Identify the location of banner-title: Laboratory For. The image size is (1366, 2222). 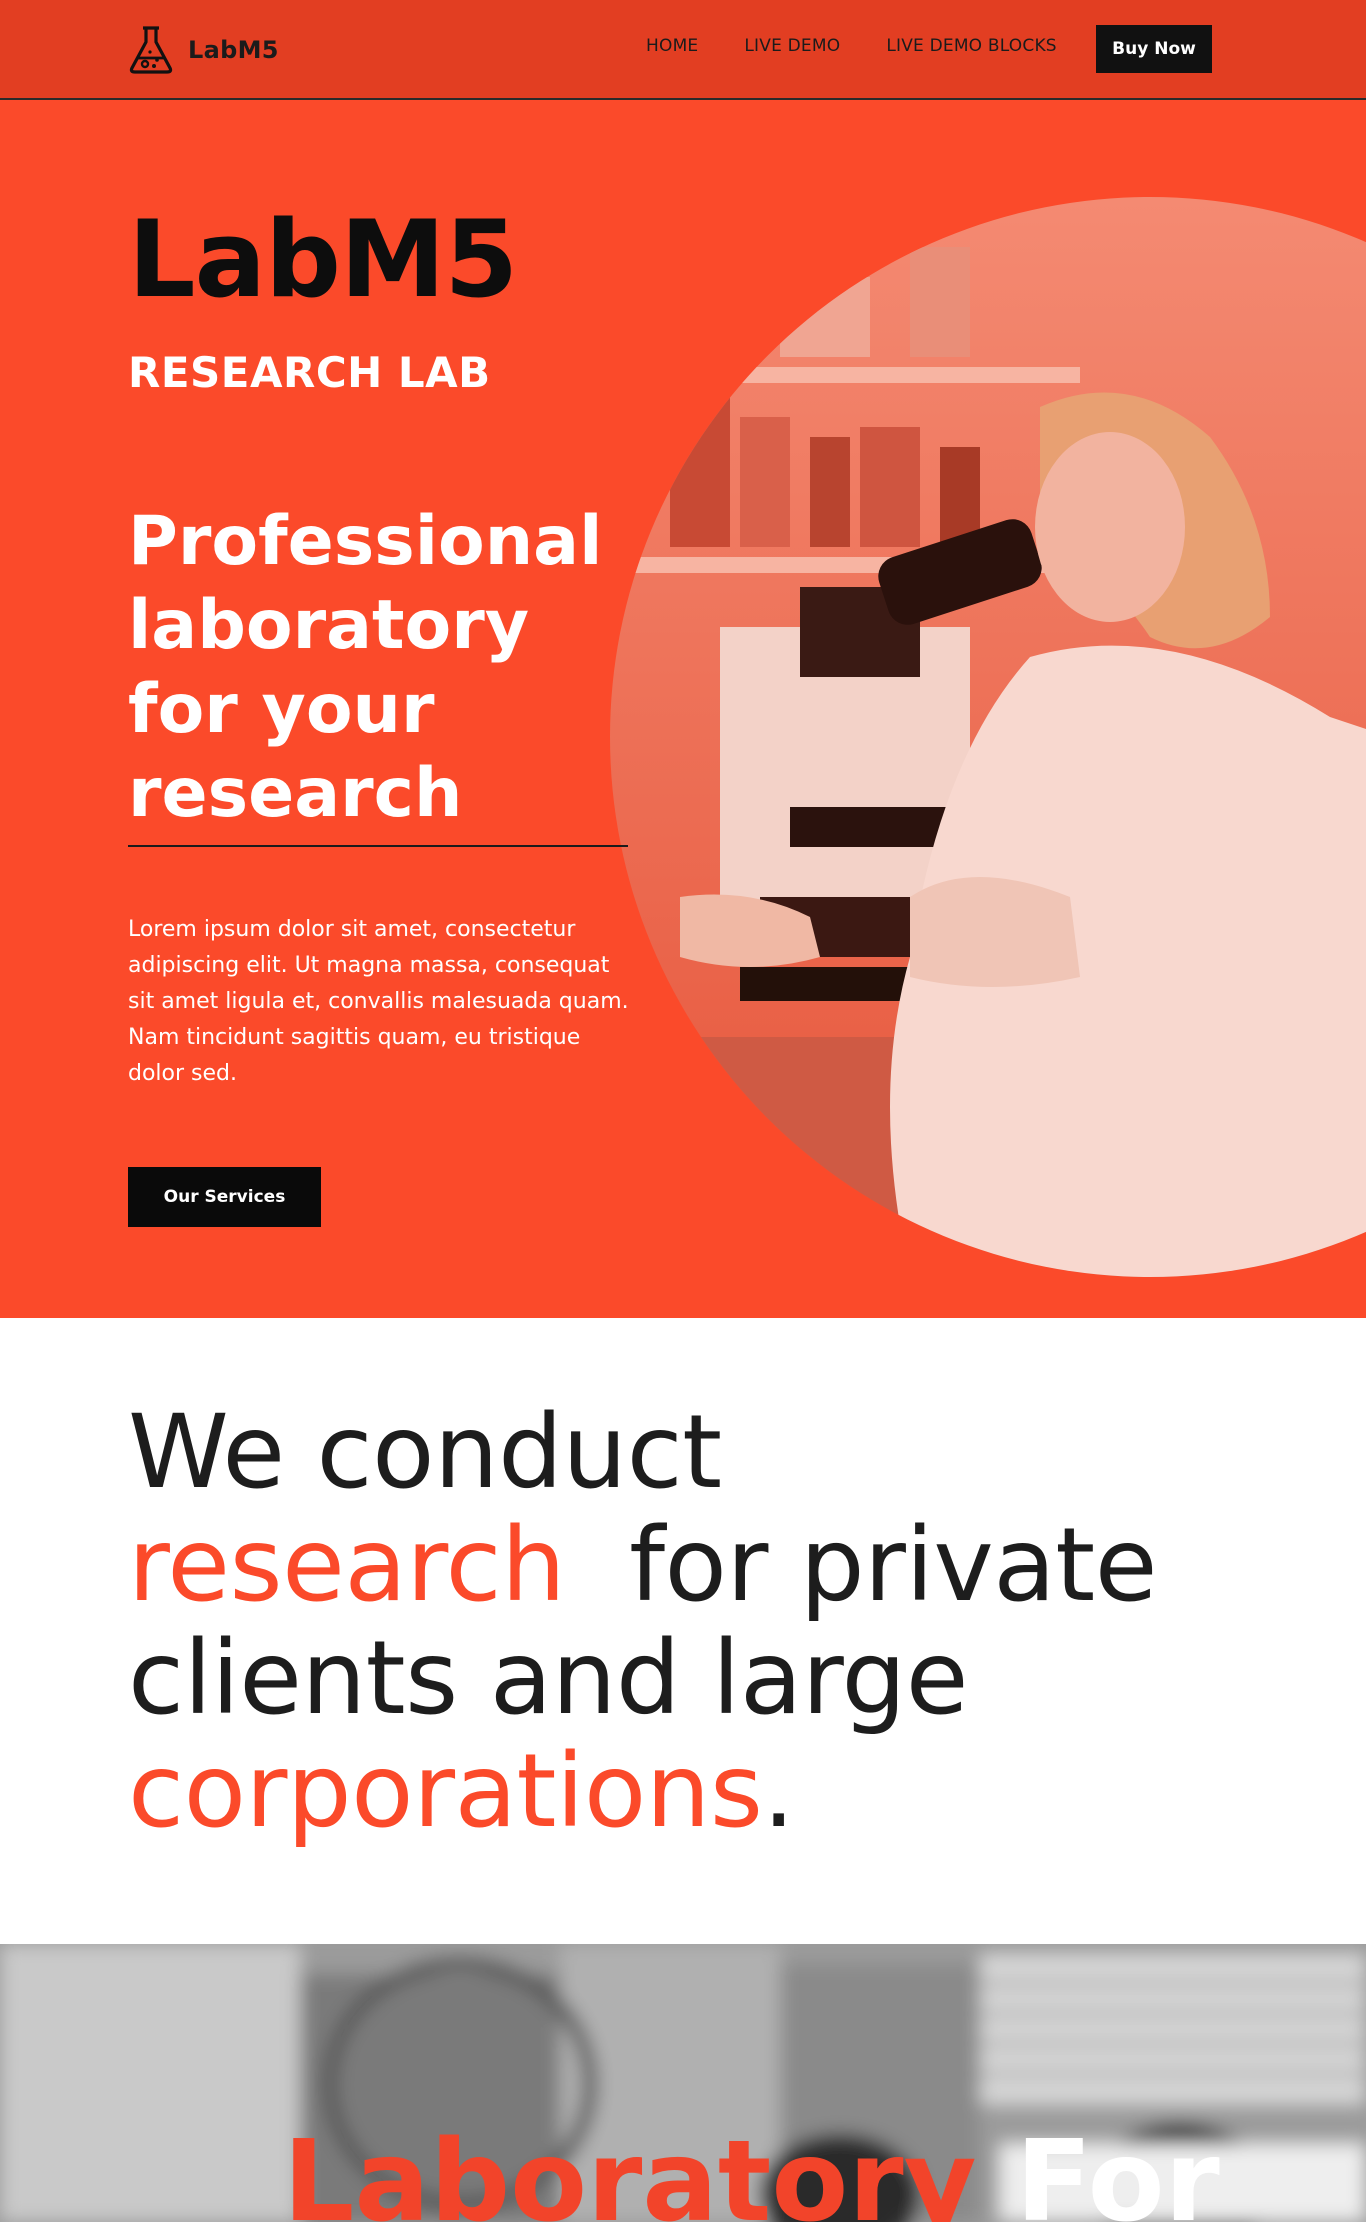
(751, 2174).